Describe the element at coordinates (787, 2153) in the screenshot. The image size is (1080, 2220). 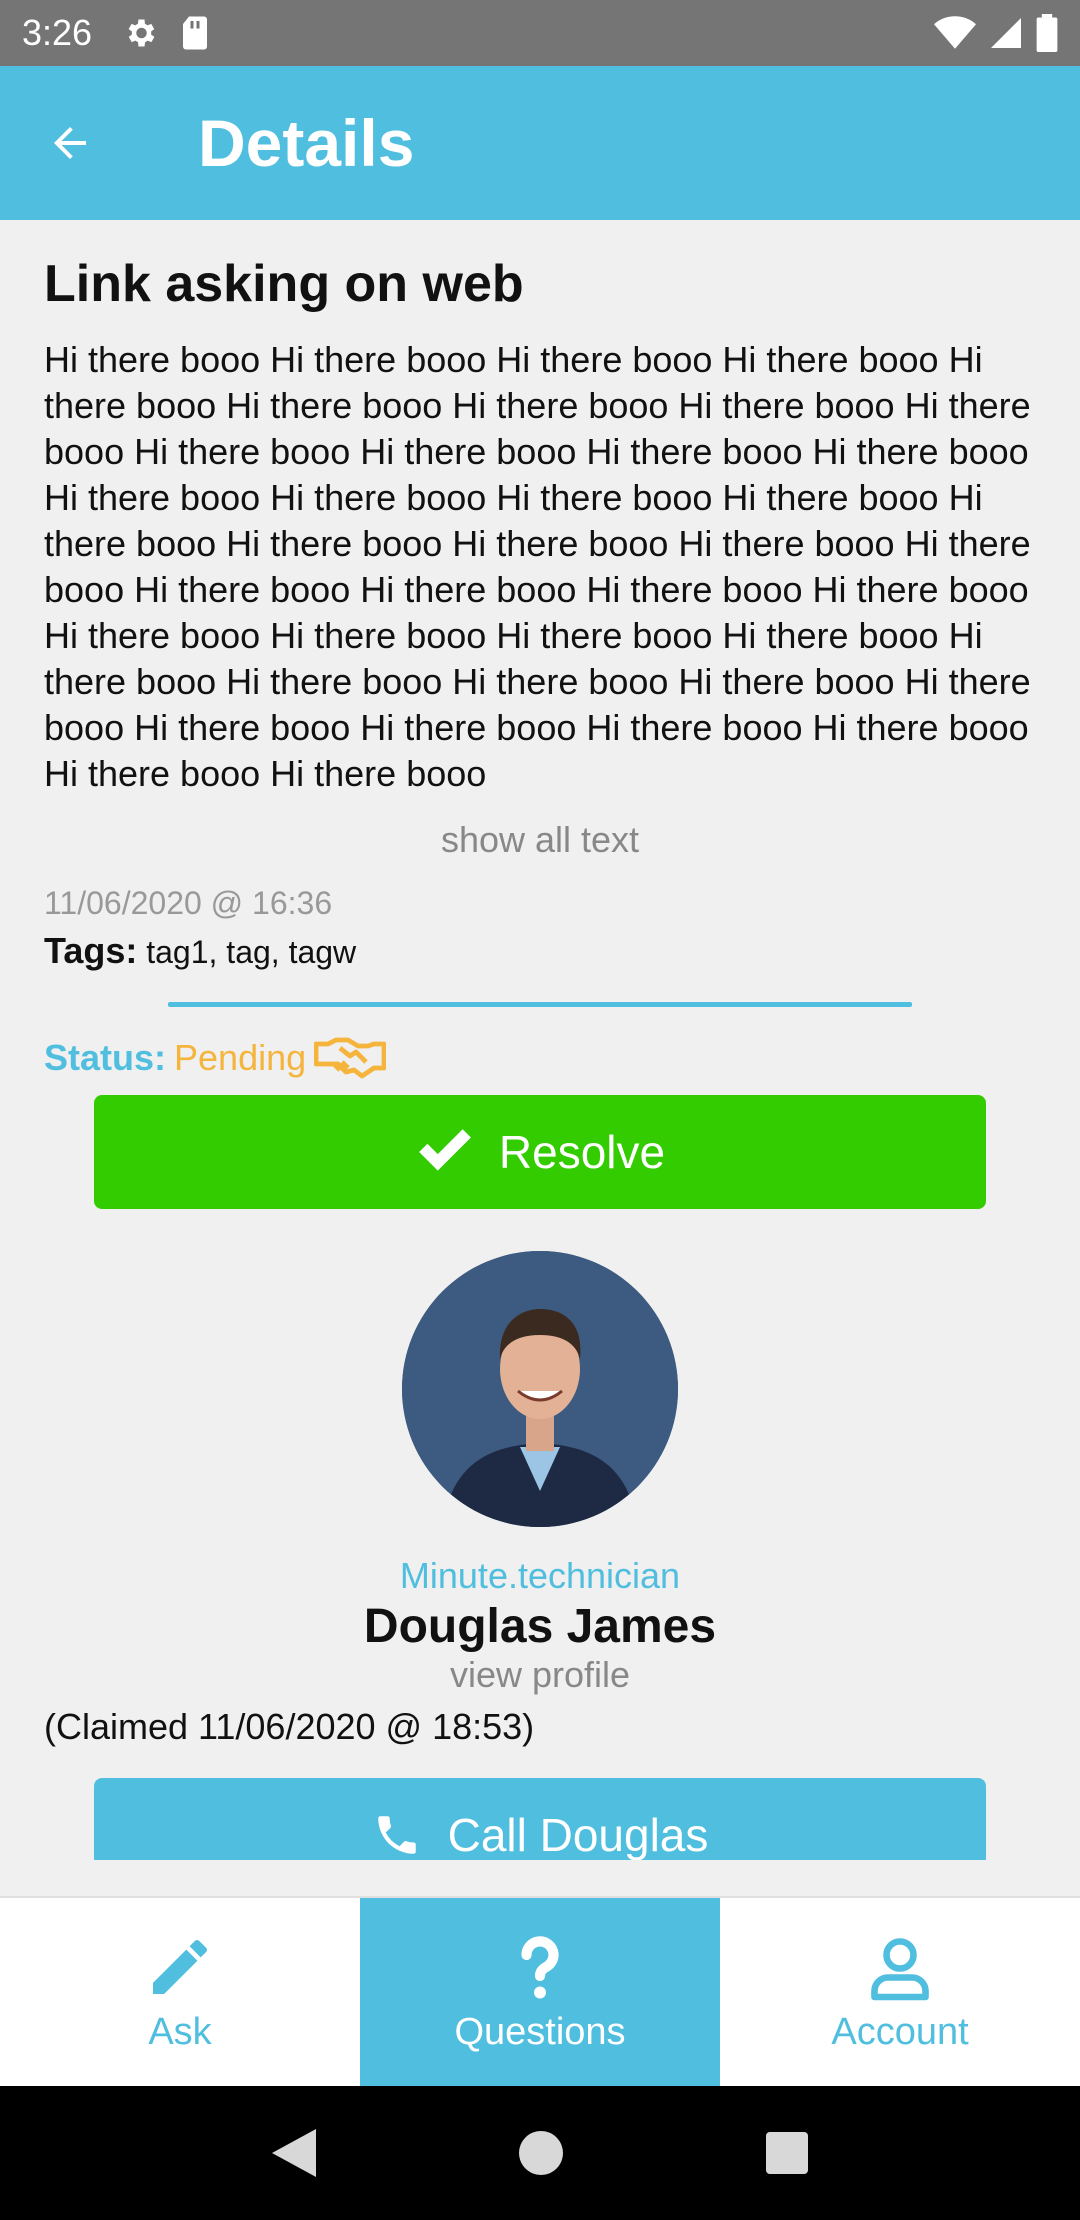
I see `recents-square-icon` at that location.